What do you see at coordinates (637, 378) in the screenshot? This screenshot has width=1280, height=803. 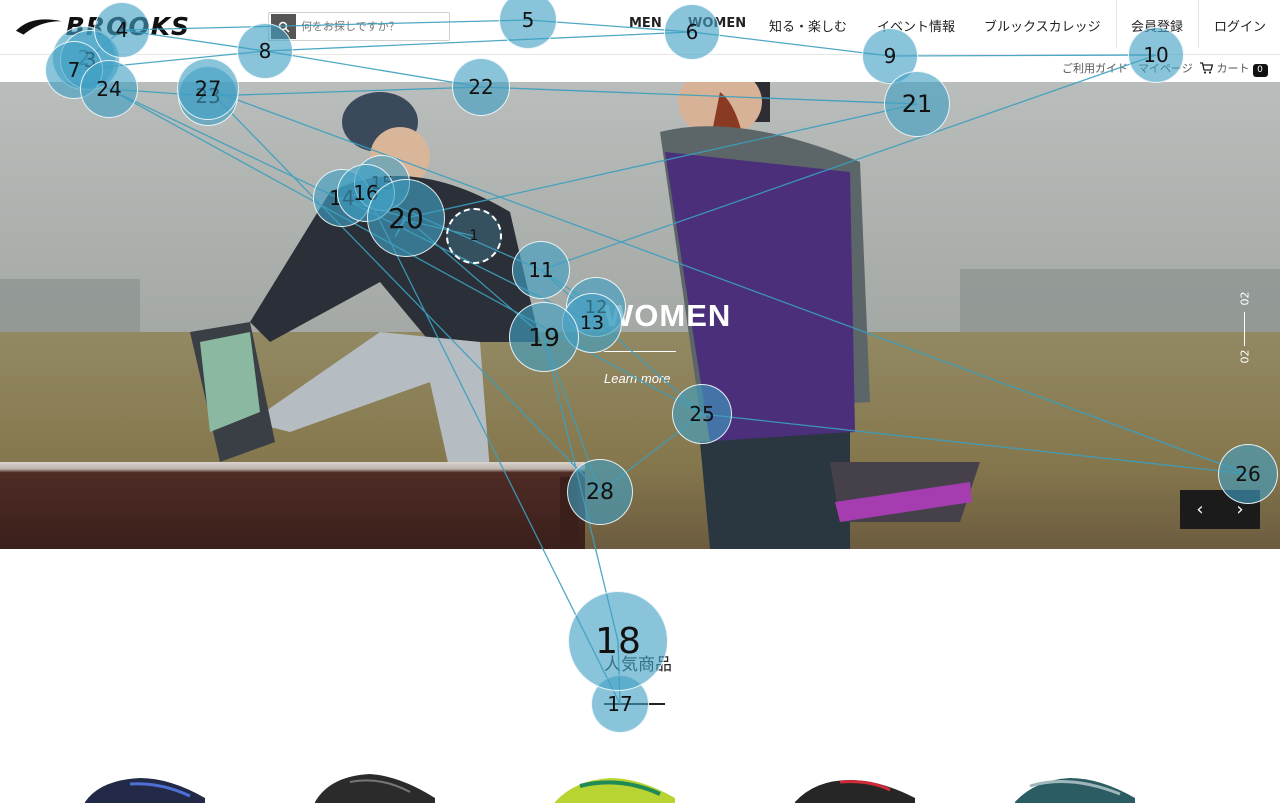 I see `learn-more-link: Learn more` at bounding box center [637, 378].